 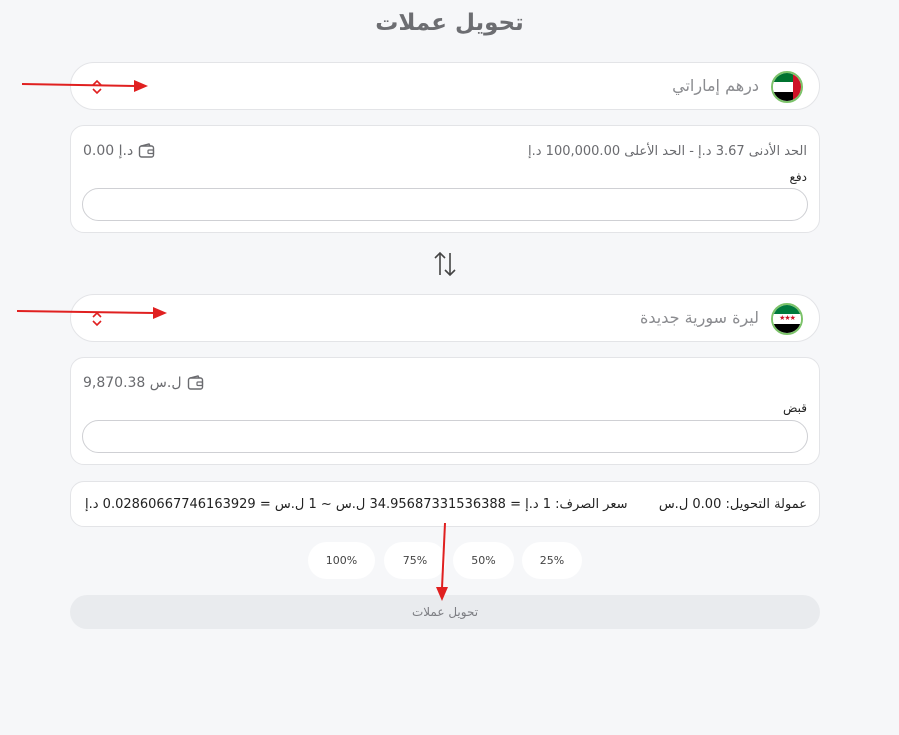 What do you see at coordinates (732, 504) in the screenshot?
I see `commission-text: عمولة التحويل: 0.00 ل.س` at bounding box center [732, 504].